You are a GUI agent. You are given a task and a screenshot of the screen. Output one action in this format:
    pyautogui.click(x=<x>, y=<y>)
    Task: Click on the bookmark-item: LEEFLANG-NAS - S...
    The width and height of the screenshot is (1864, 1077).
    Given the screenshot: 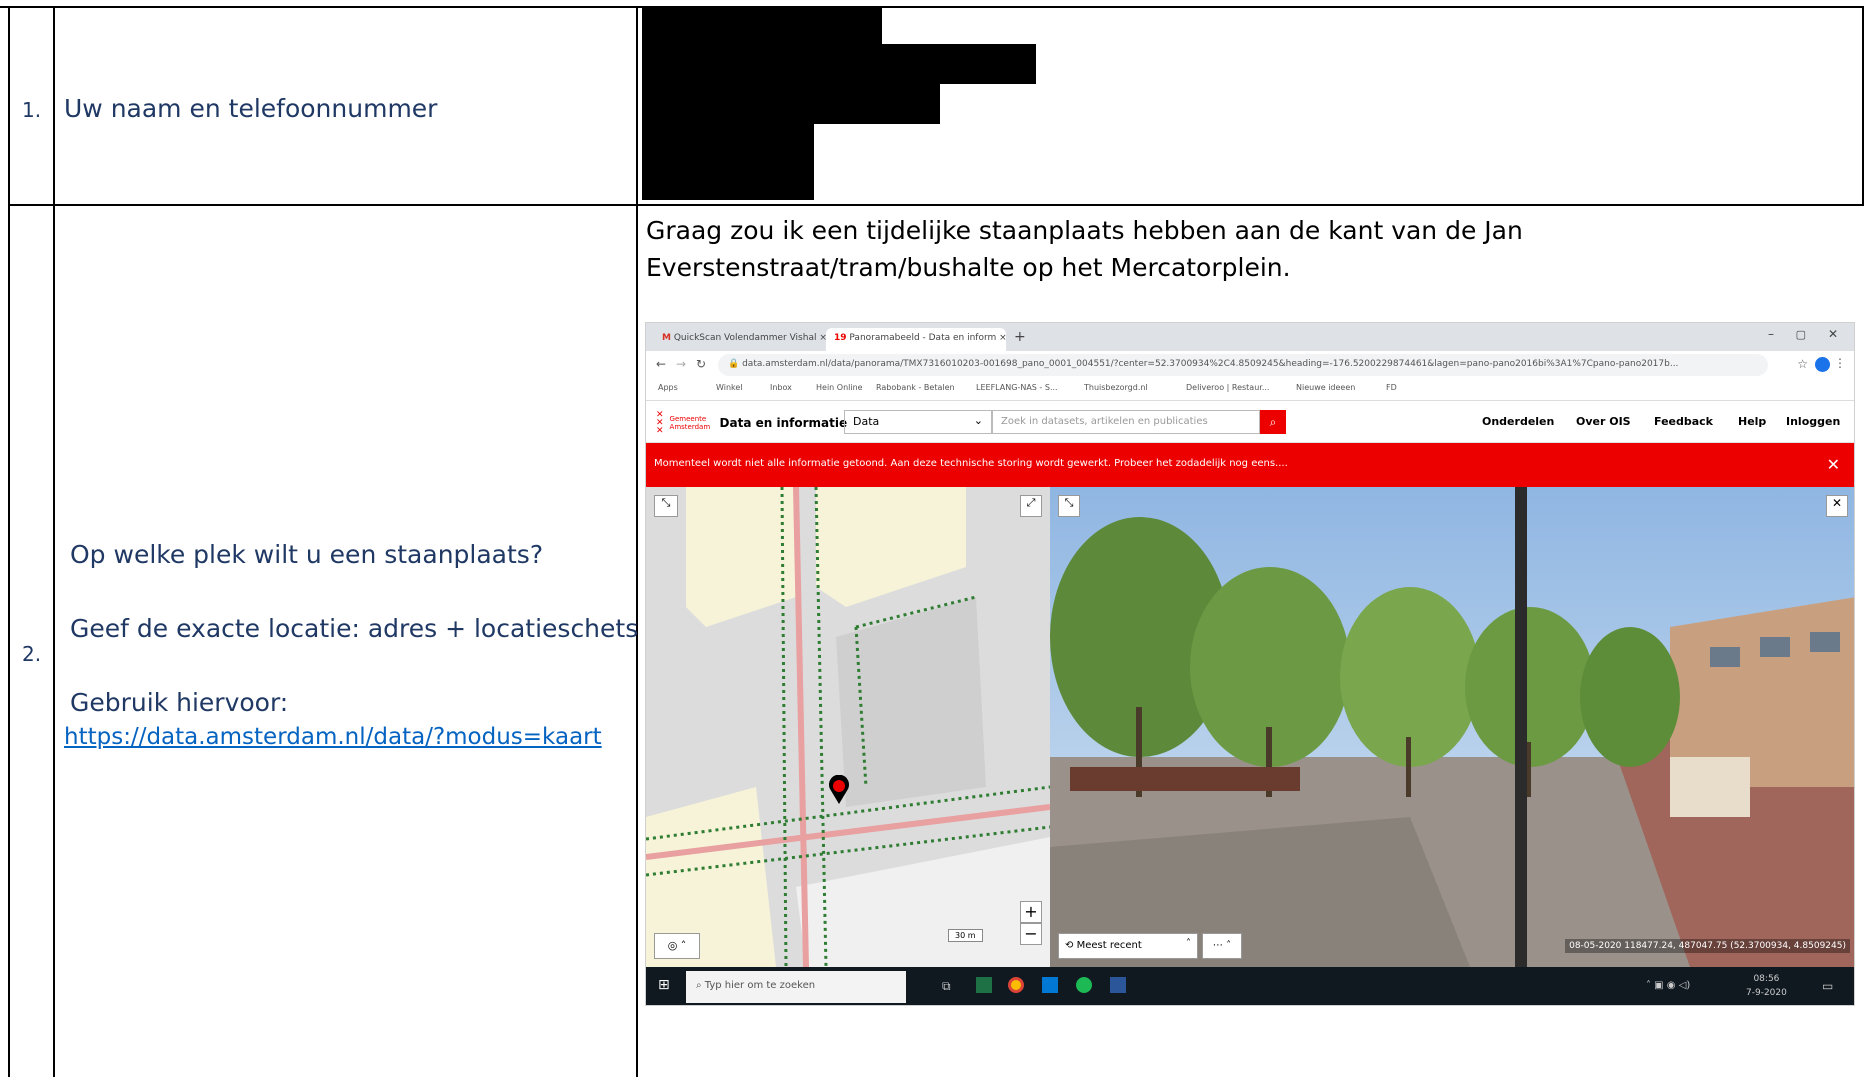 What is the action you would take?
    pyautogui.click(x=1017, y=387)
    